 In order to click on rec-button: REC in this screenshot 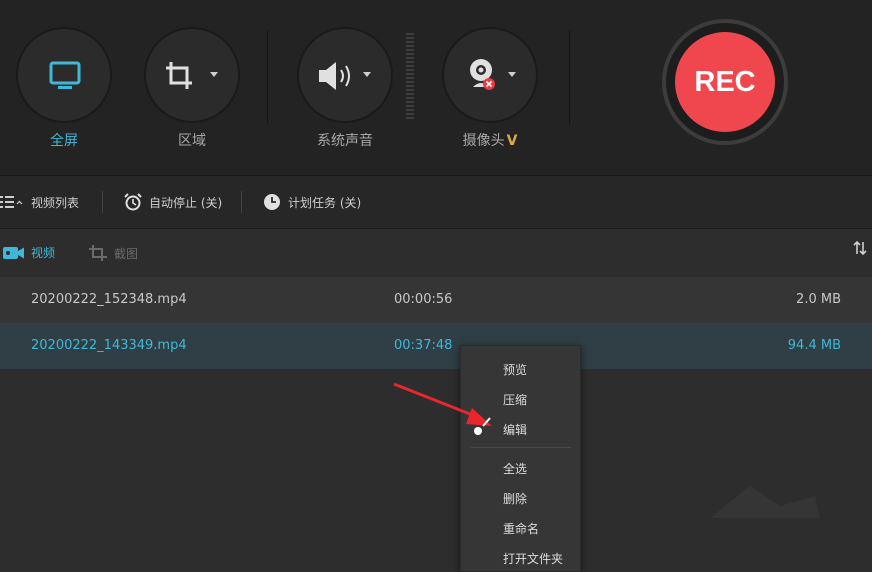, I will do `click(725, 82)`.